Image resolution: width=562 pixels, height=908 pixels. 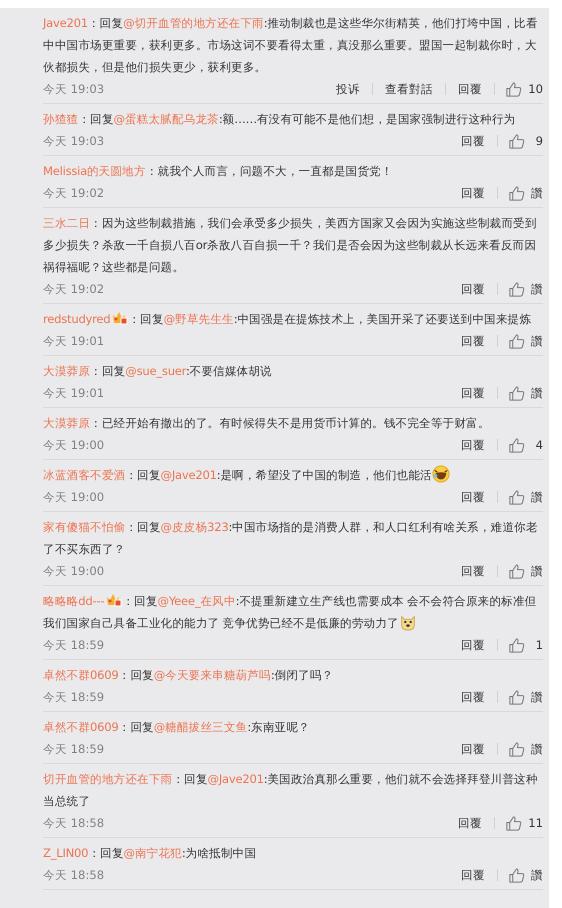 What do you see at coordinates (535, 823) in the screenshot?
I see `like-count: 11` at bounding box center [535, 823].